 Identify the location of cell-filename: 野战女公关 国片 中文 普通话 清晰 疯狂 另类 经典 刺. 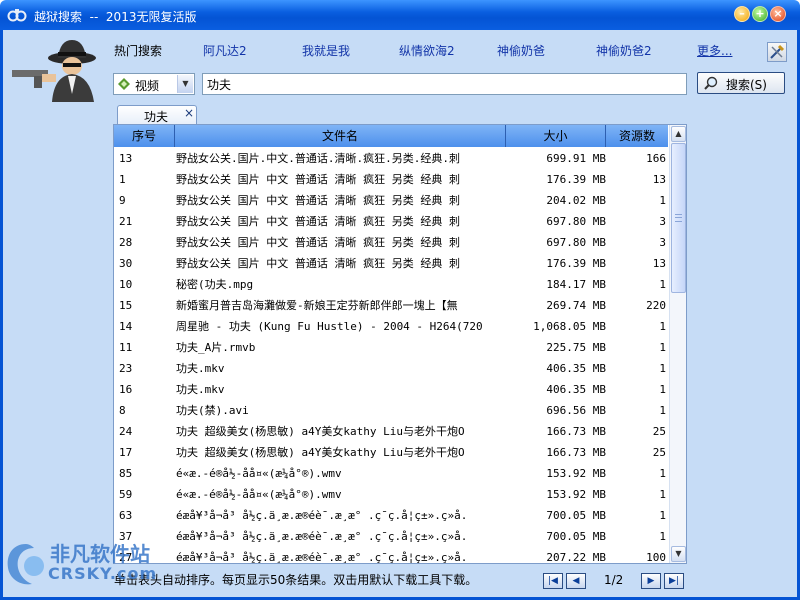
(318, 263).